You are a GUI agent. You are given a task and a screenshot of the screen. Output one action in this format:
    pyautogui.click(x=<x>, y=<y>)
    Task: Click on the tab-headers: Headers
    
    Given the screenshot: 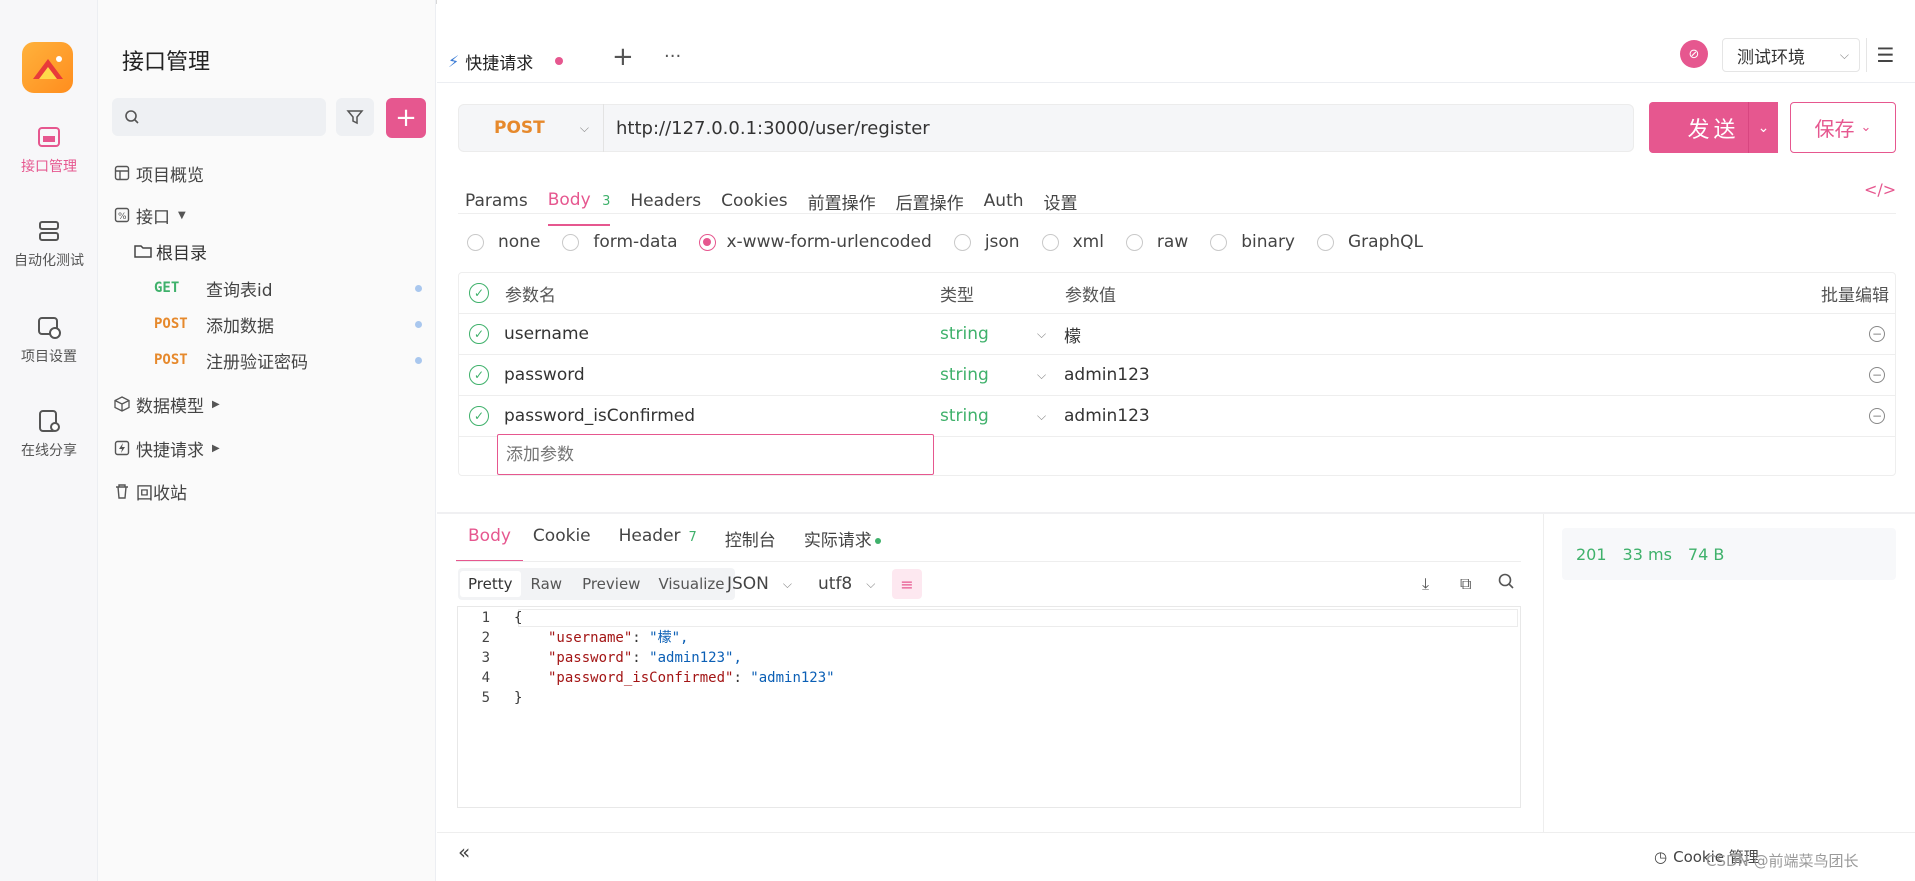 What is the action you would take?
    pyautogui.click(x=665, y=201)
    